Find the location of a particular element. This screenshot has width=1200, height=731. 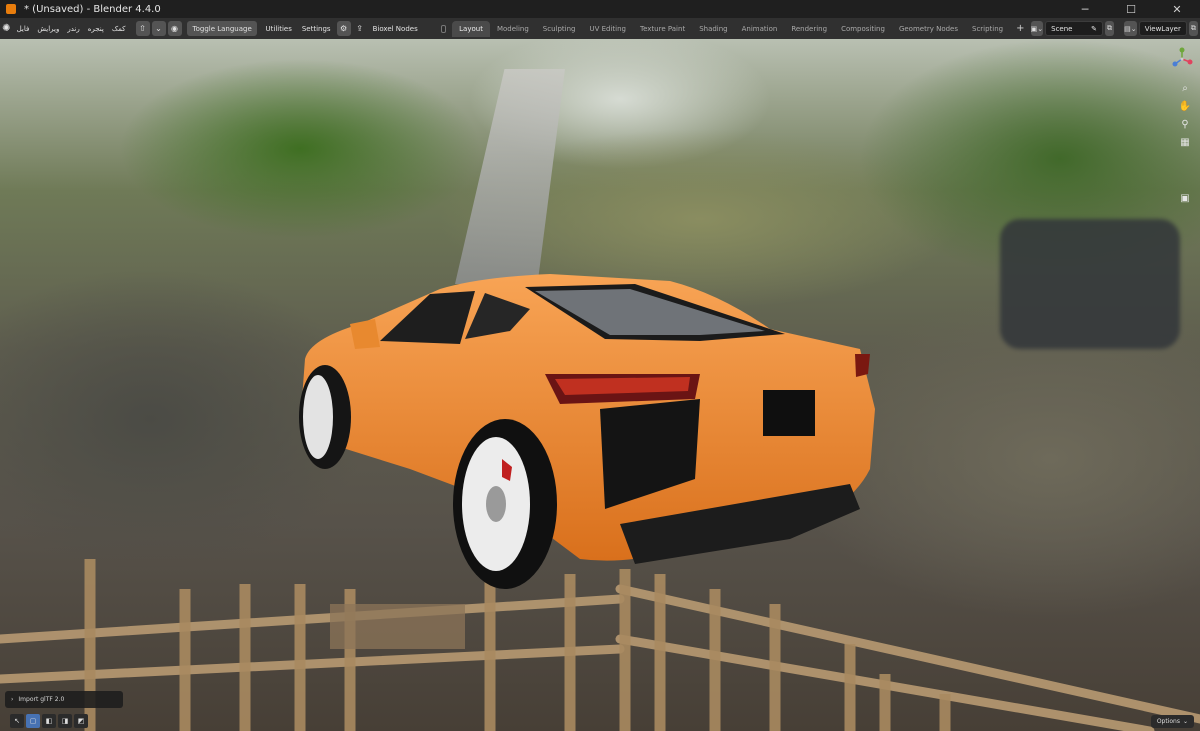

select-extend-icon: ◧ is located at coordinates (49, 721).